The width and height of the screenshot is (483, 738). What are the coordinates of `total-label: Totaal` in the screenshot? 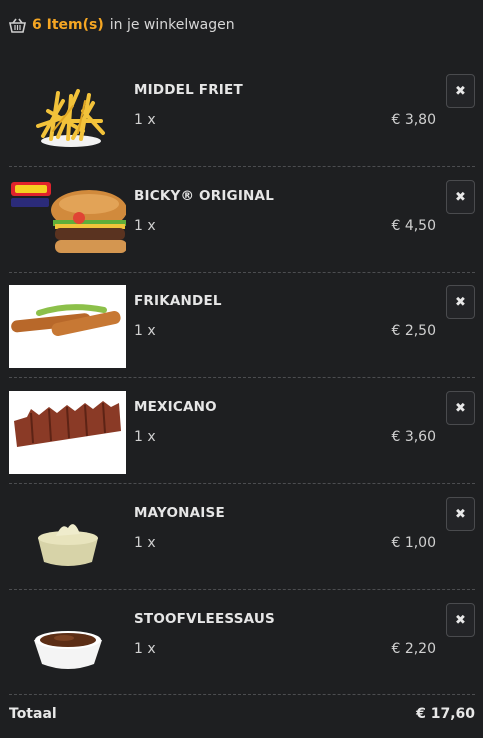 It's located at (33, 714).